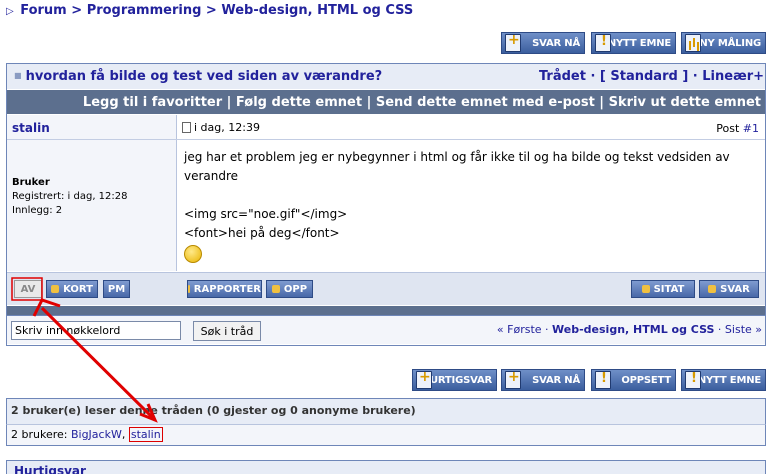 The width and height of the screenshot is (777, 474). Describe the element at coordinates (41, 434) in the screenshot. I see `readers-prefix: 2 brukere:` at that location.